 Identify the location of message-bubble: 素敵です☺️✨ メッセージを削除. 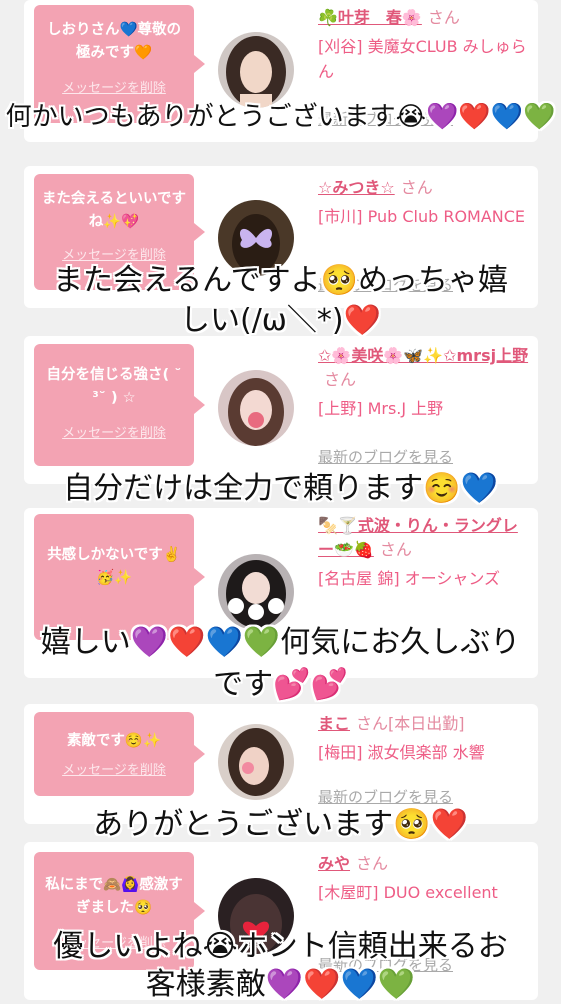
(119, 754).